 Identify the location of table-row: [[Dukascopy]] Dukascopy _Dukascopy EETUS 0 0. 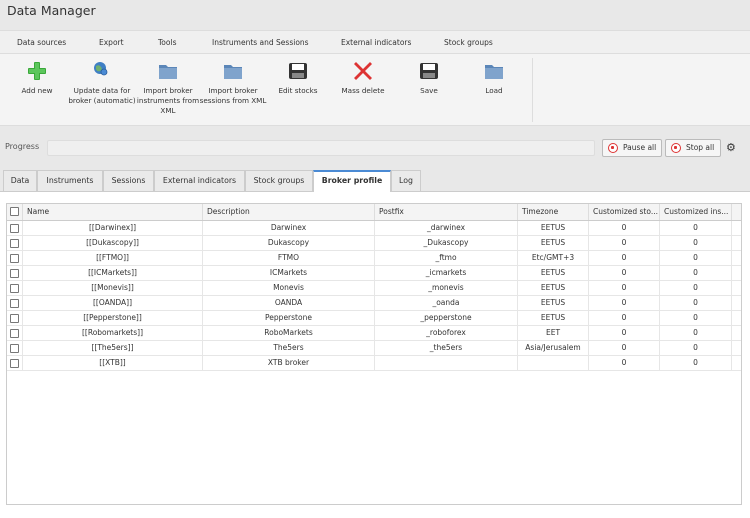
(374, 243).